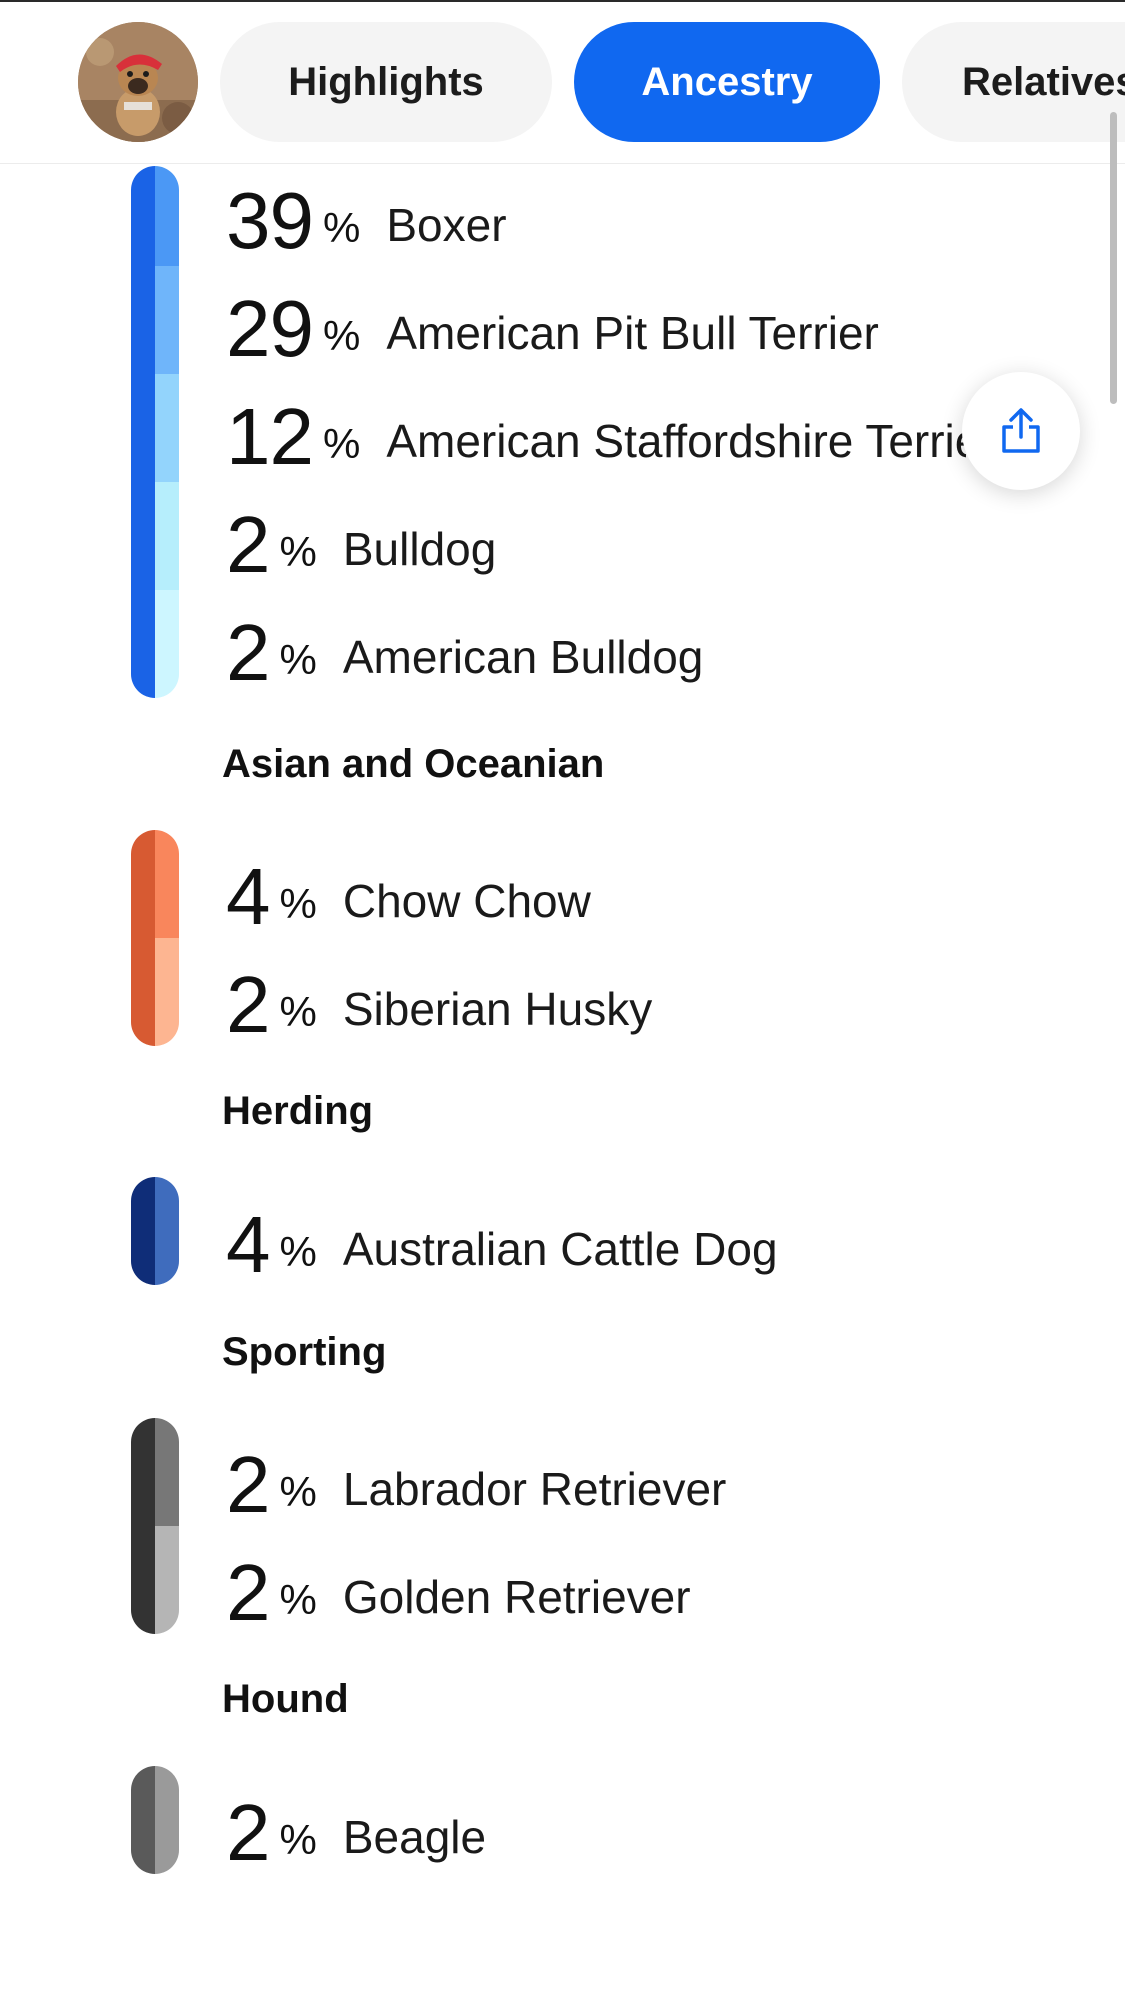  I want to click on breed-name: Bulldog, so click(419, 549).